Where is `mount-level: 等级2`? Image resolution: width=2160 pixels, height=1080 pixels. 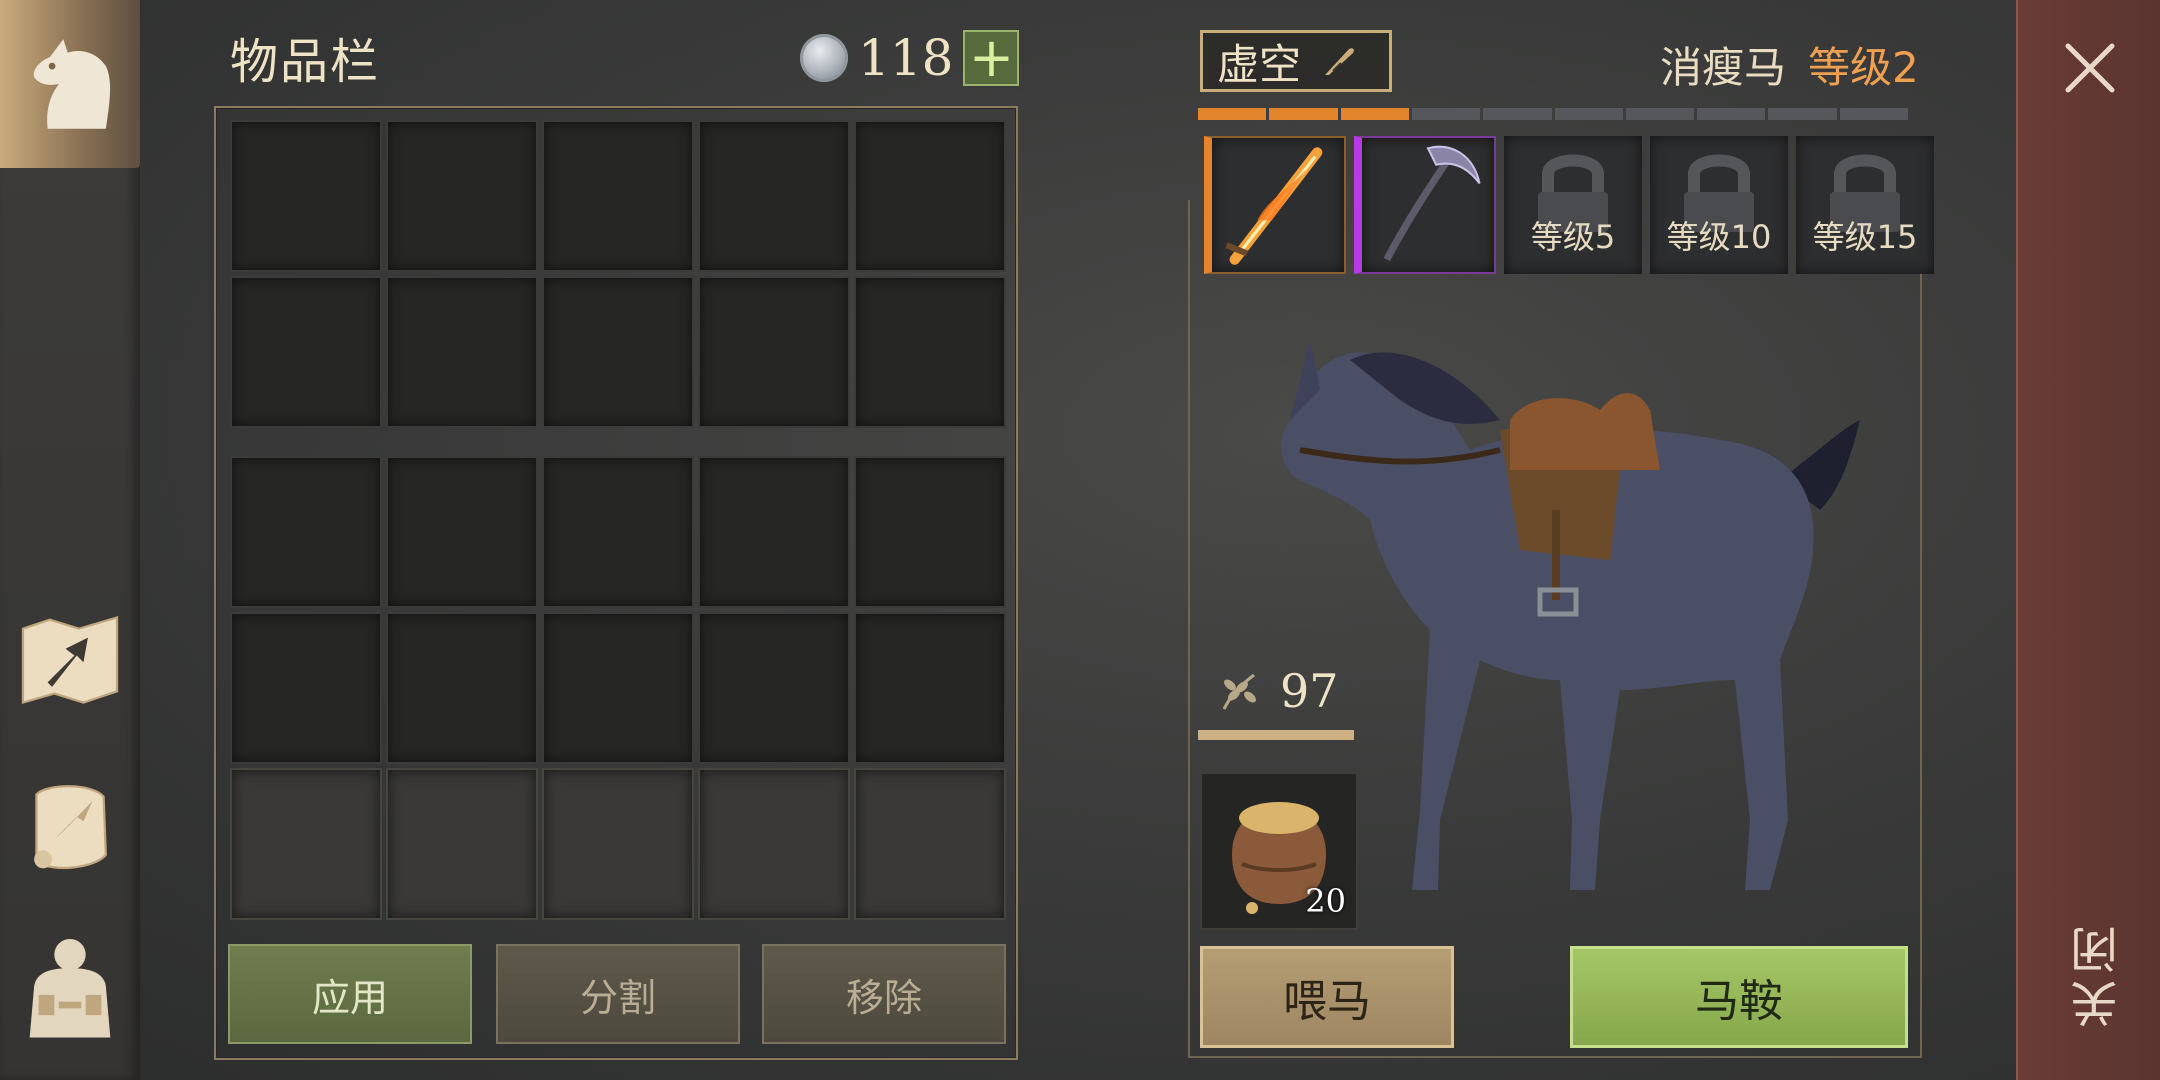 mount-level: 等级2 is located at coordinates (1863, 67).